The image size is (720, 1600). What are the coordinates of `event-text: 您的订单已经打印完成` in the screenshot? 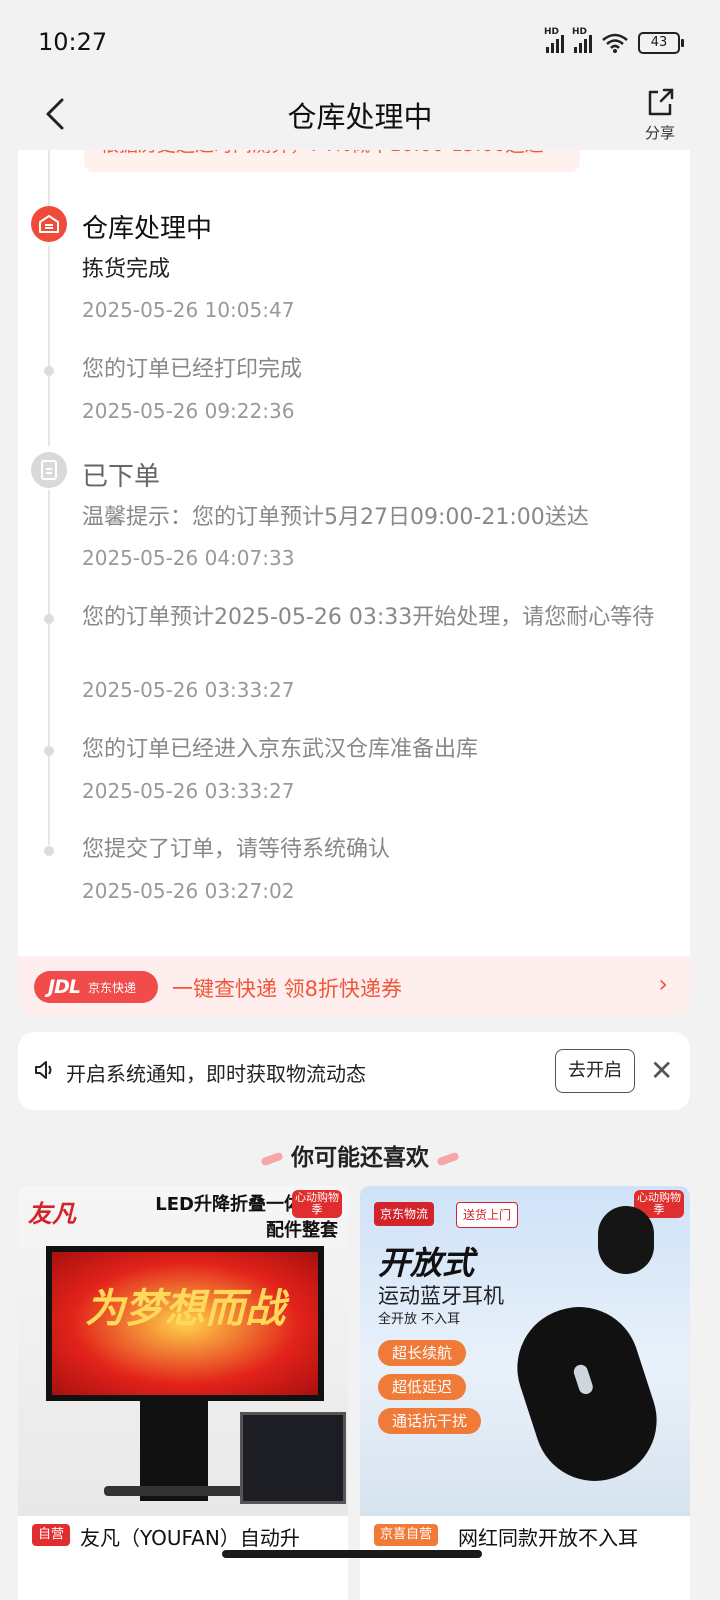 It's located at (192, 369).